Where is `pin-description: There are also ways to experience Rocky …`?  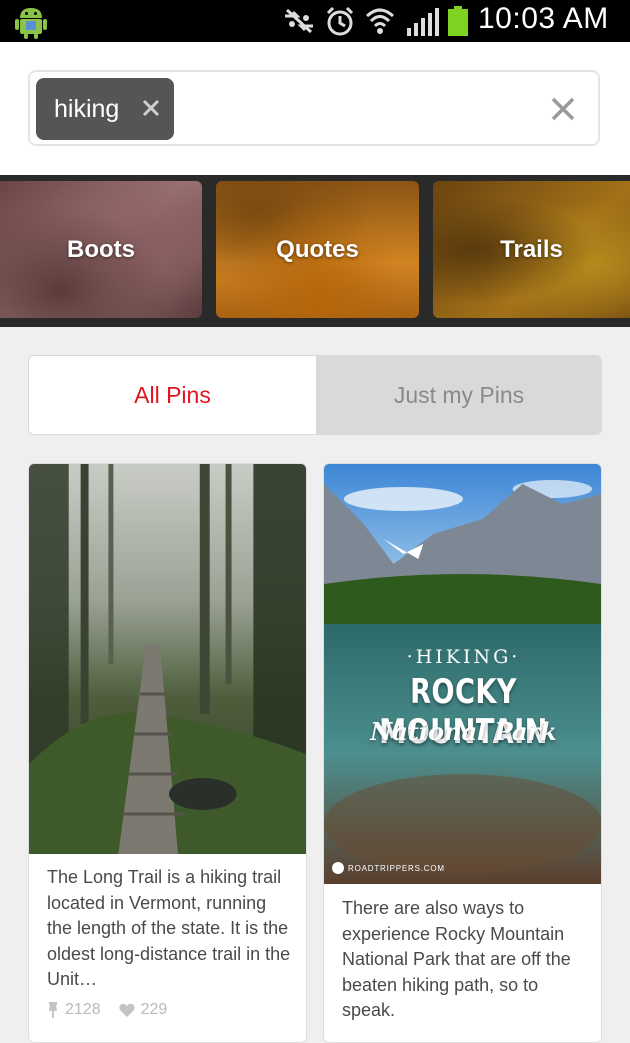
pin-description: There are also ways to experience Rocky … is located at coordinates (456, 959).